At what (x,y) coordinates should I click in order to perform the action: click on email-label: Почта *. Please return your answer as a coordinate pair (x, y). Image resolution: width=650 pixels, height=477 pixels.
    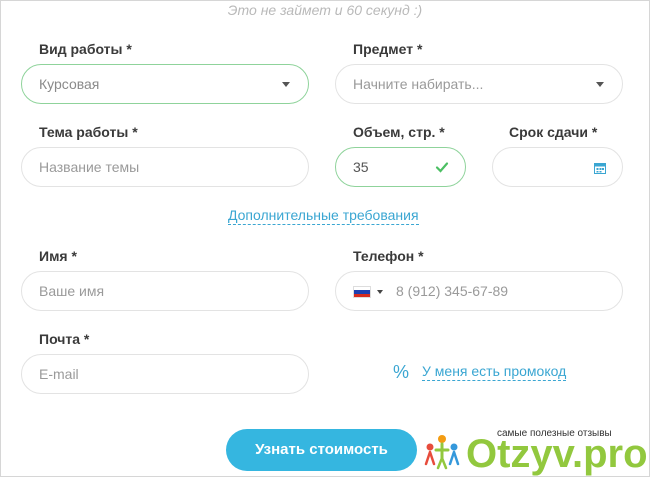
    Looking at the image, I should click on (64, 339).